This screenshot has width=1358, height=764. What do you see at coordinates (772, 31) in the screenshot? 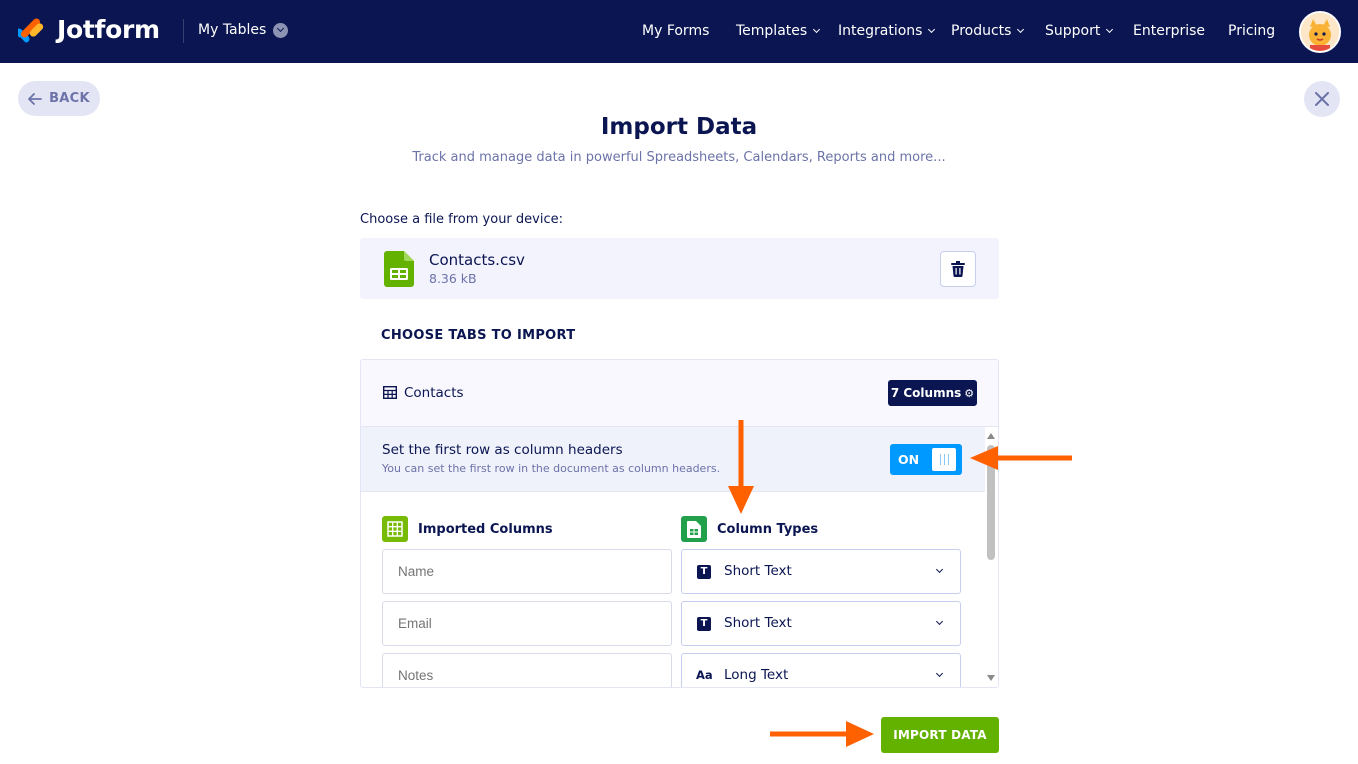
I see `nav-label: Templates` at bounding box center [772, 31].